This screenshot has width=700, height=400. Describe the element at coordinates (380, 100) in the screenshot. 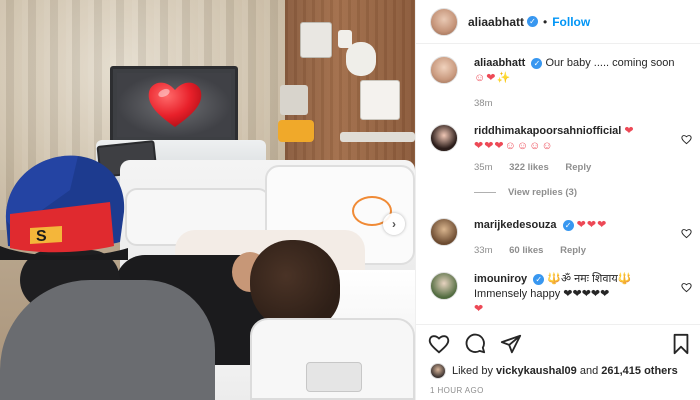

I see `wall-outlet` at that location.